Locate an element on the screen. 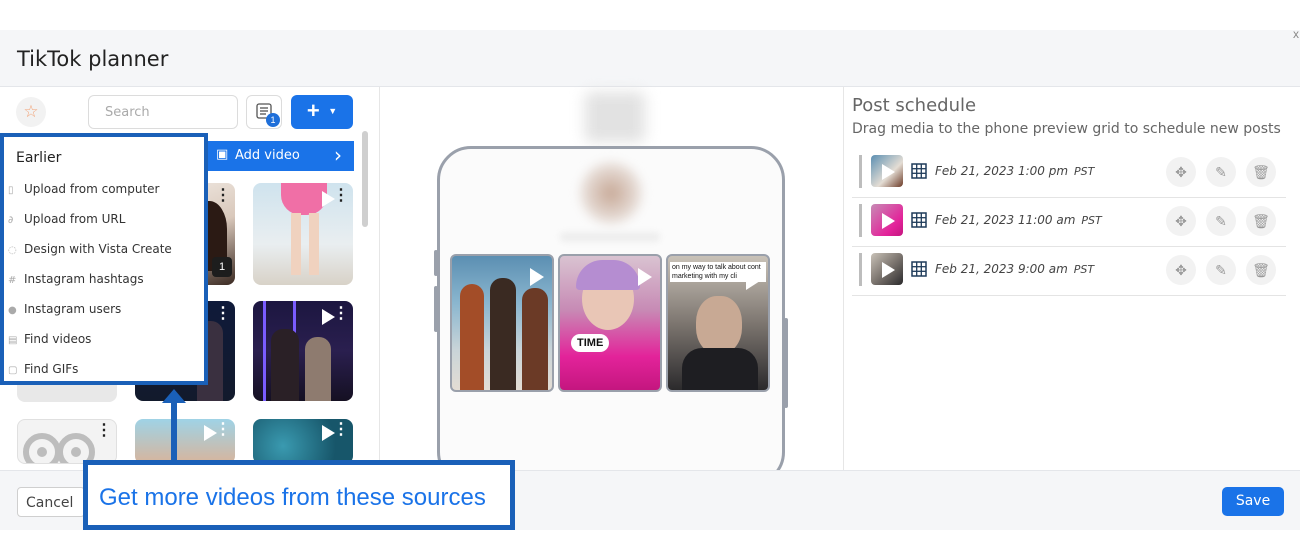  menu-item-upload-computer: ▯ Upload from computer is located at coordinates (83, 189).